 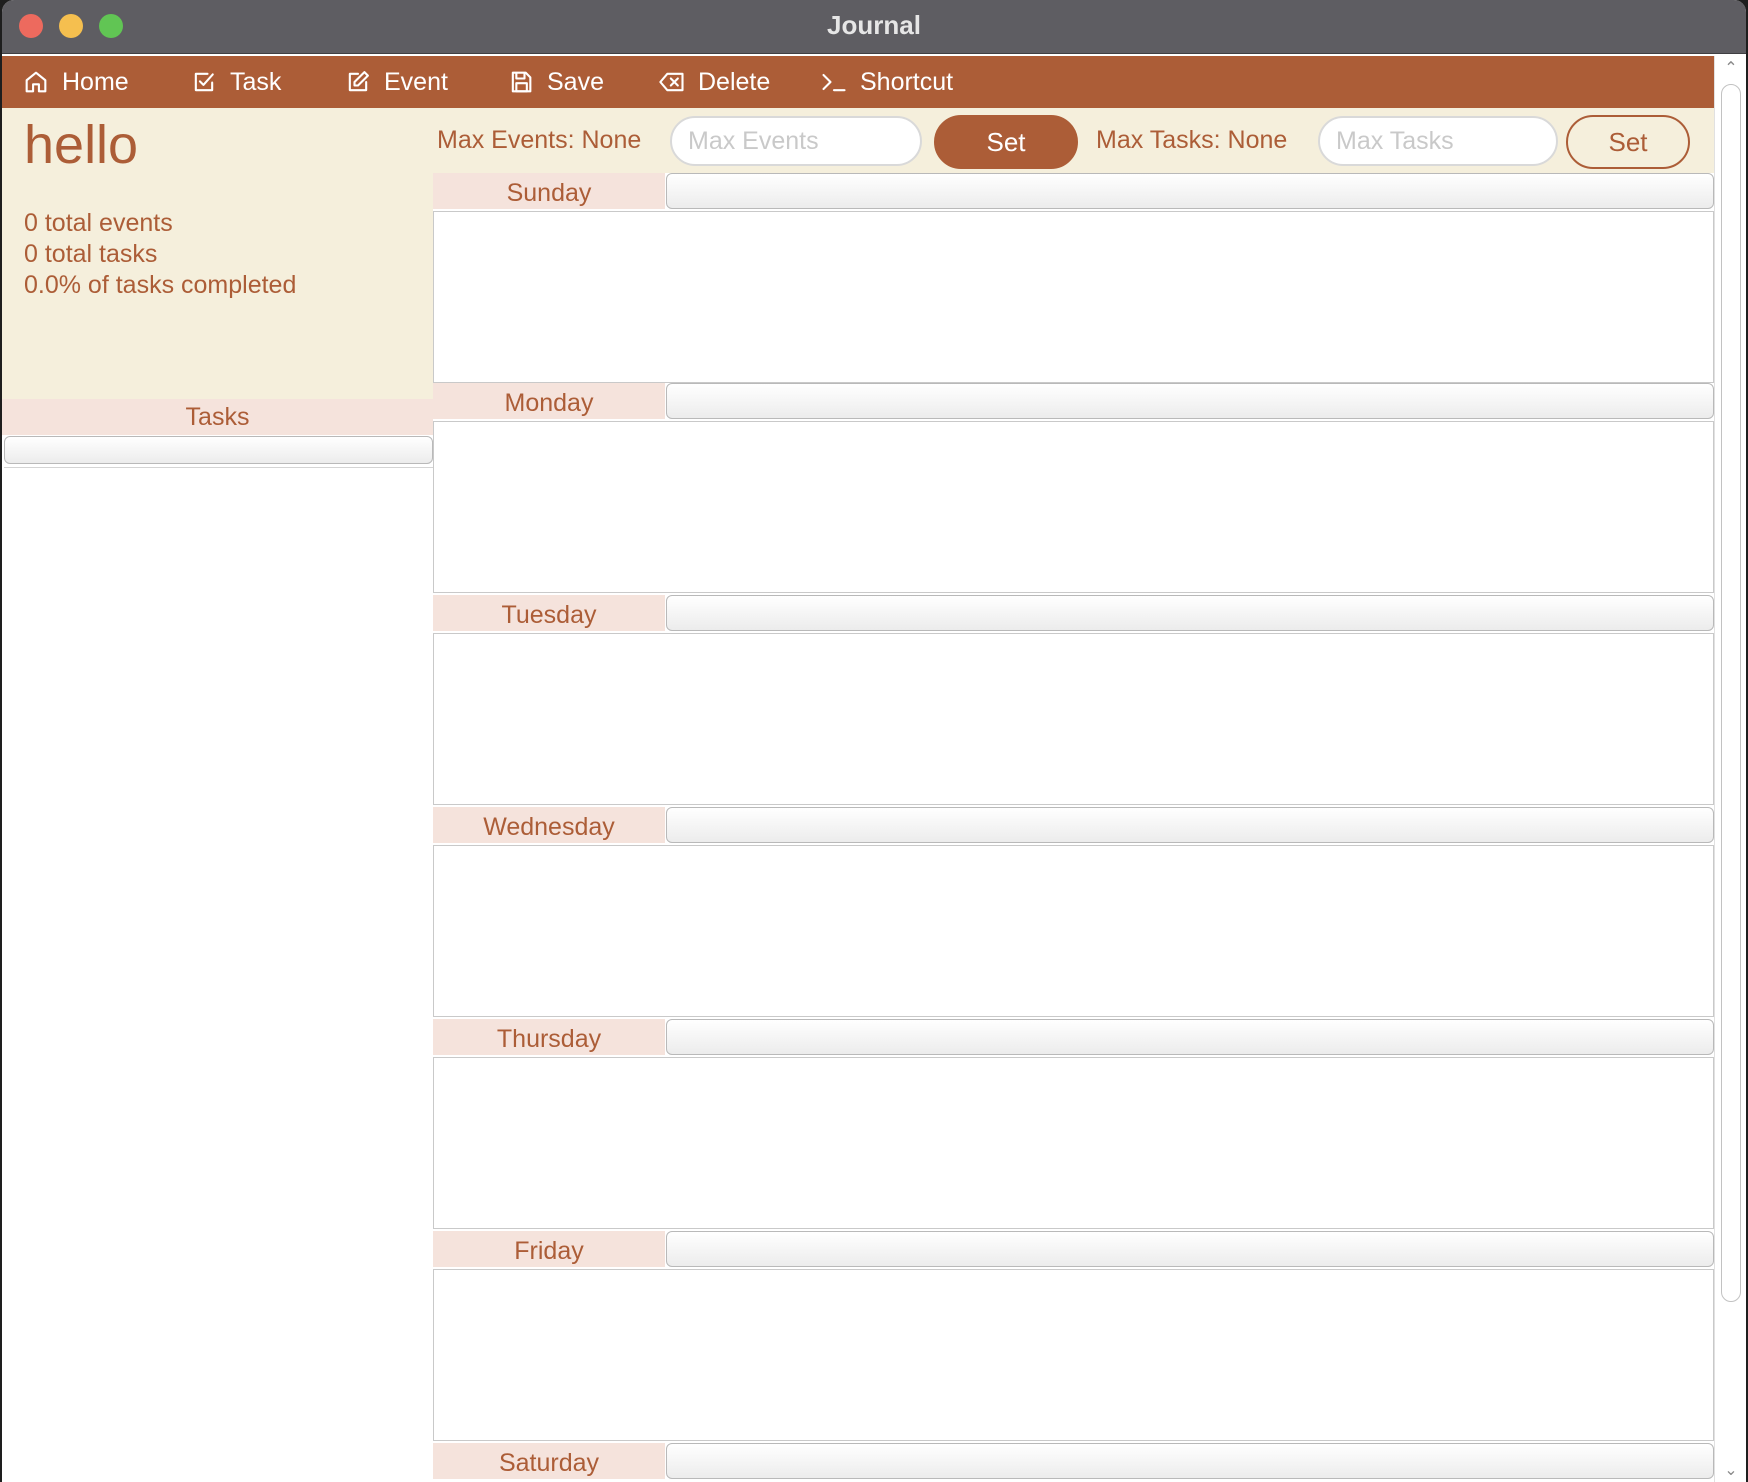 I want to click on menu-save: Save, so click(x=555, y=82).